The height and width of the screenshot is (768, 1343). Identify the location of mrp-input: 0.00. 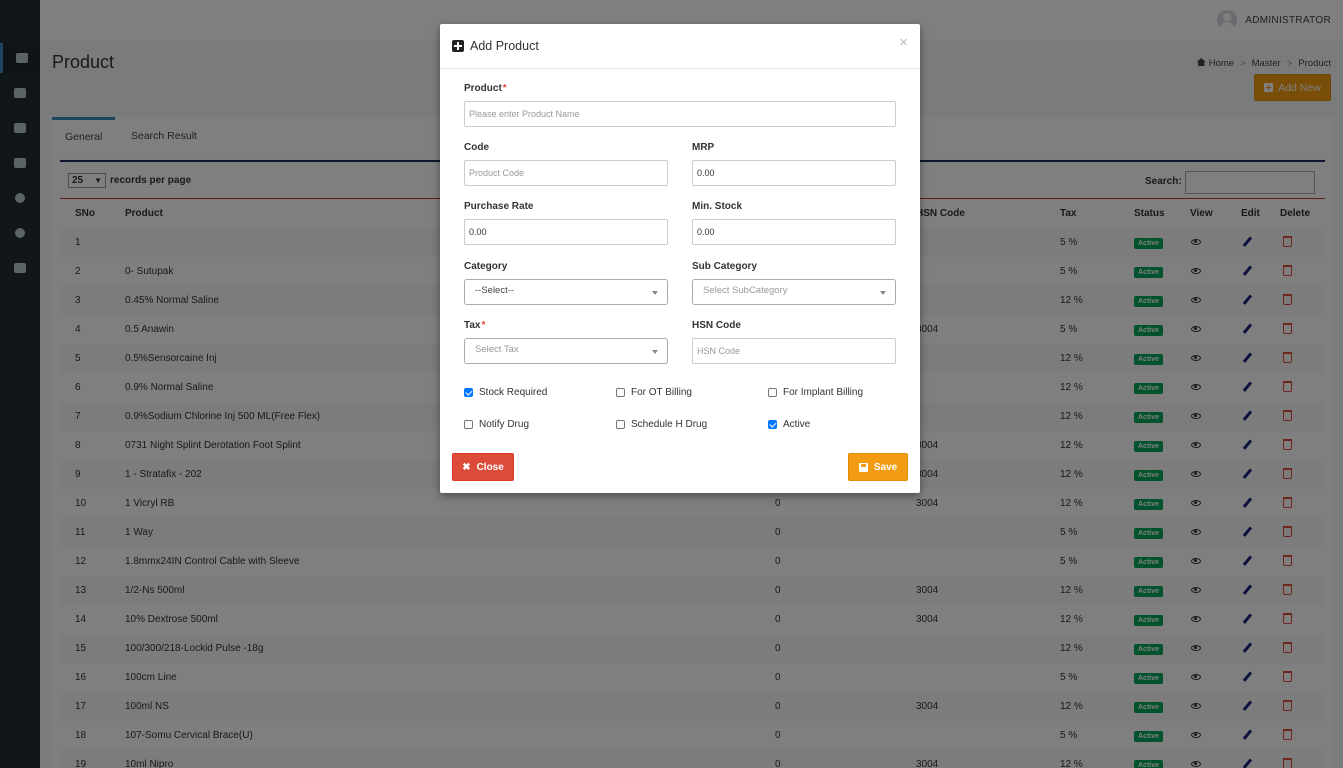
(794, 173).